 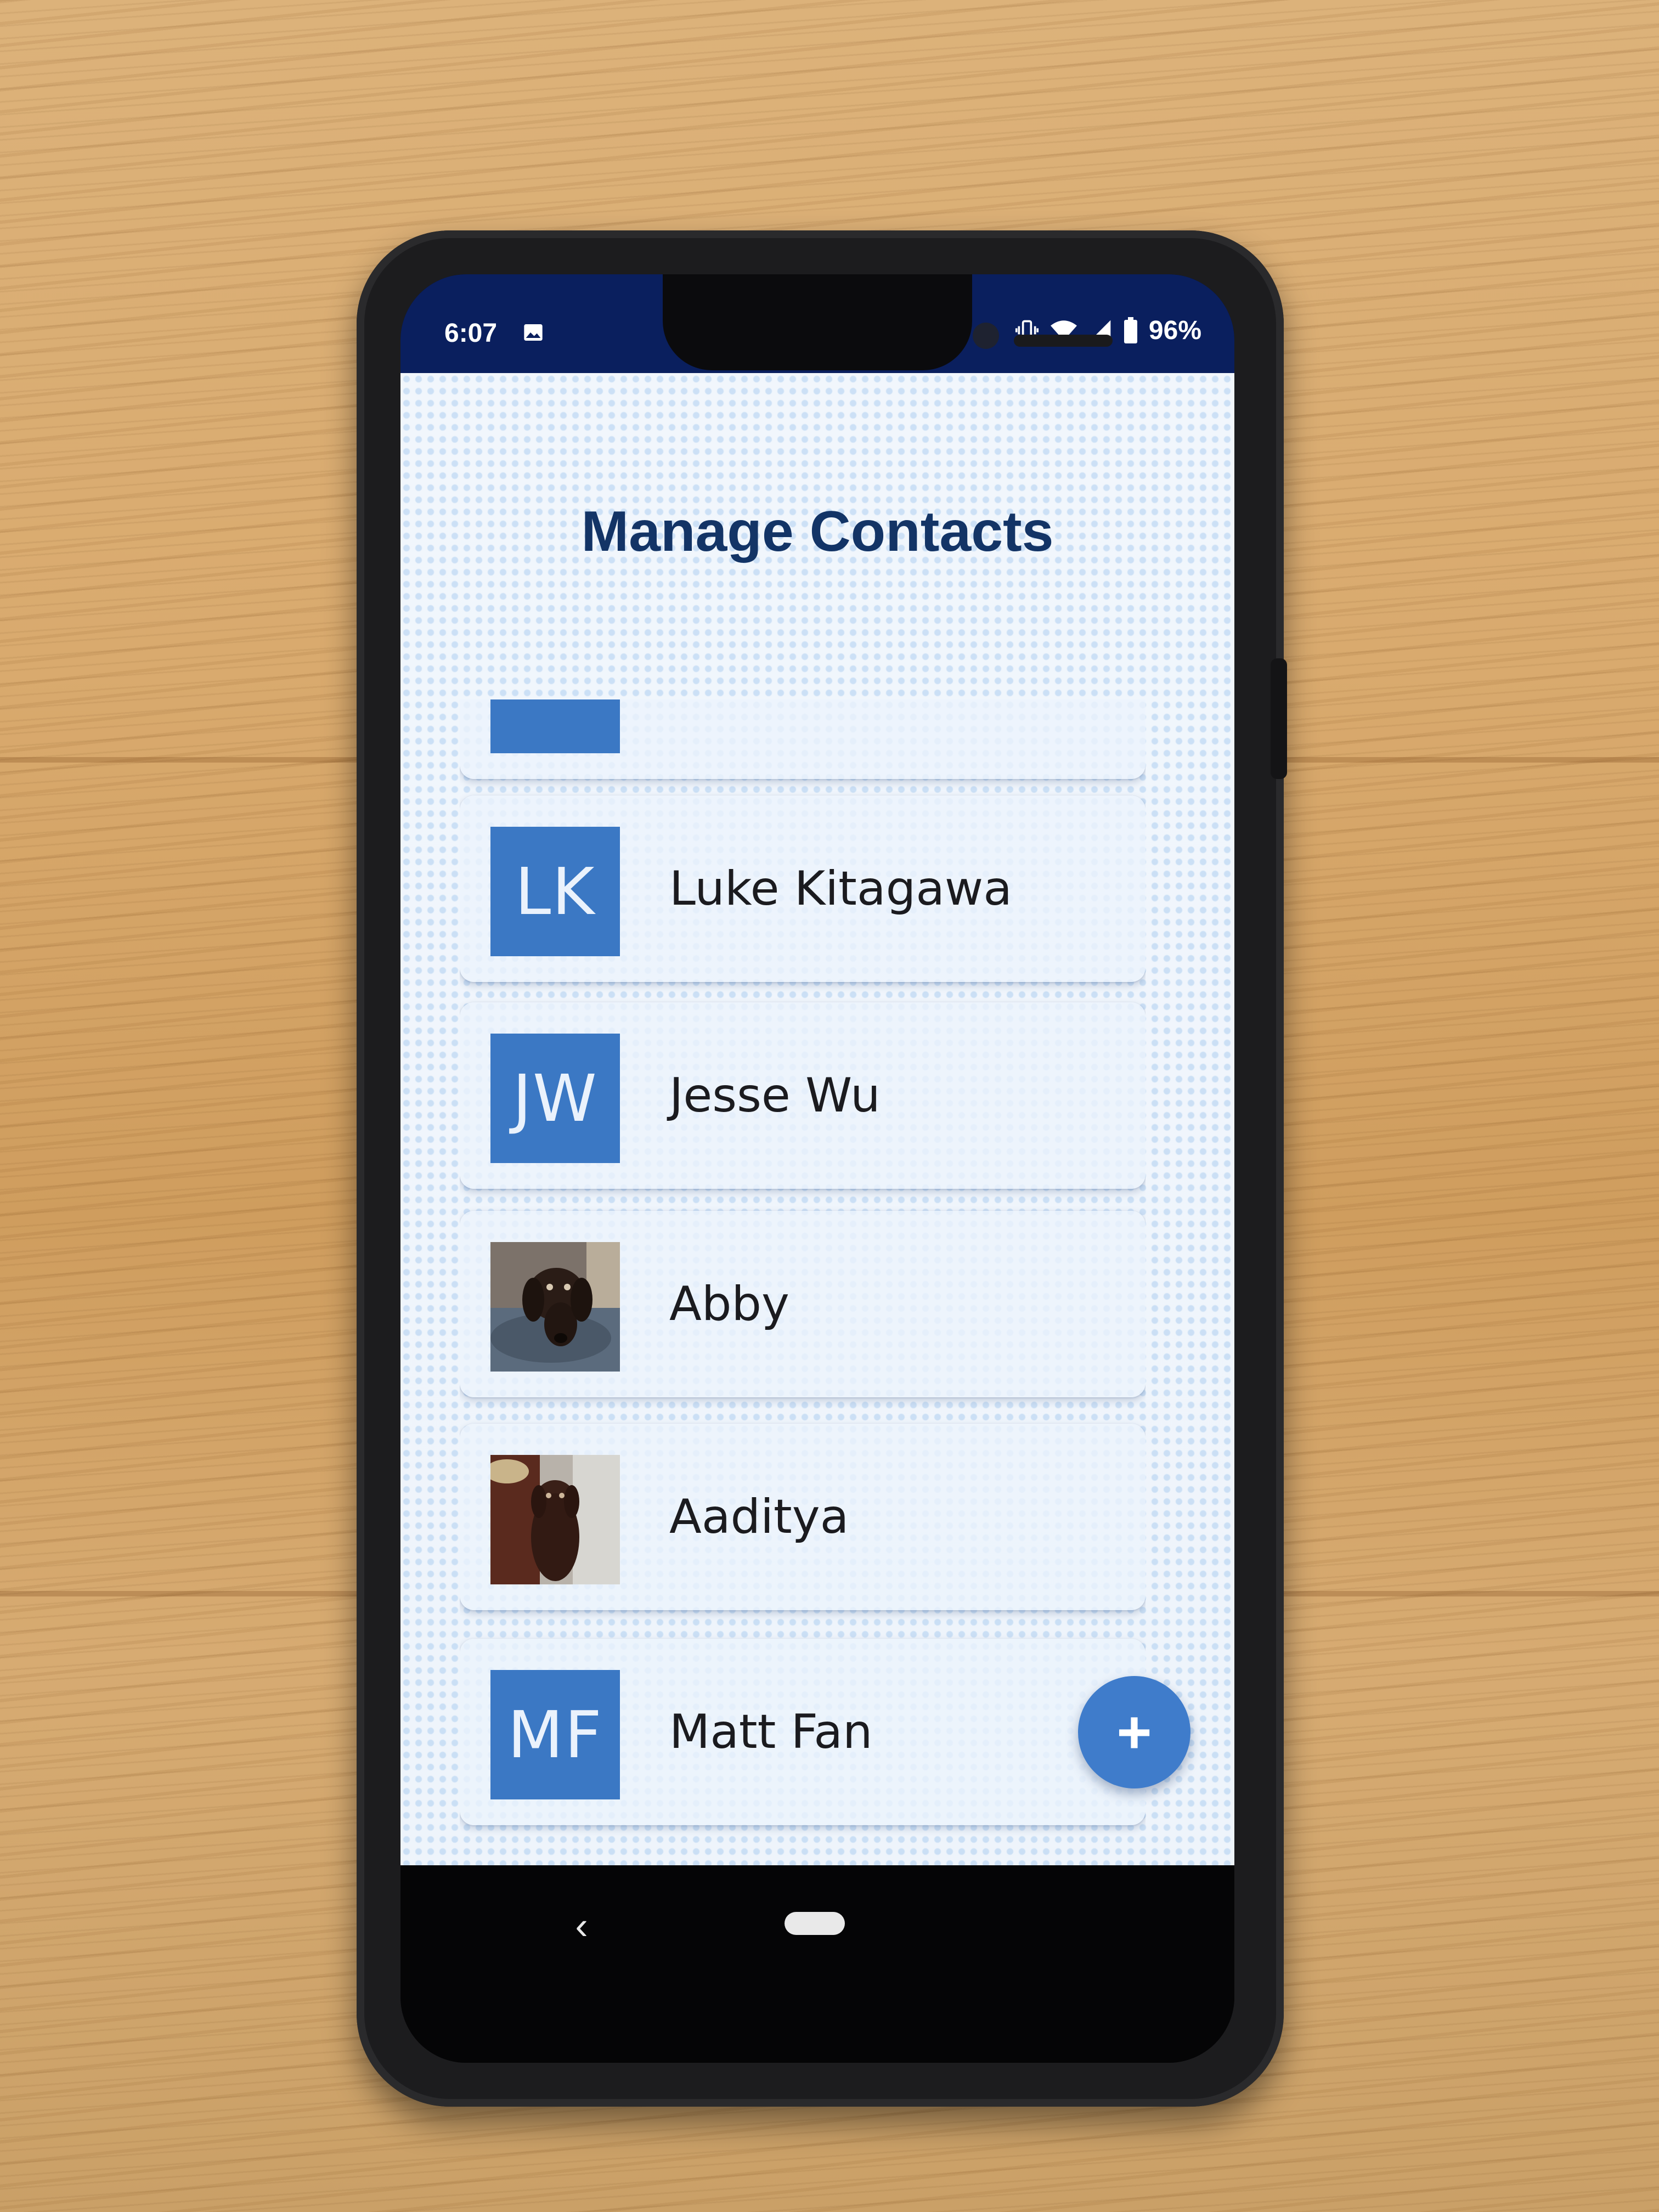 What do you see at coordinates (1063, 341) in the screenshot?
I see `earpiece-speaker` at bounding box center [1063, 341].